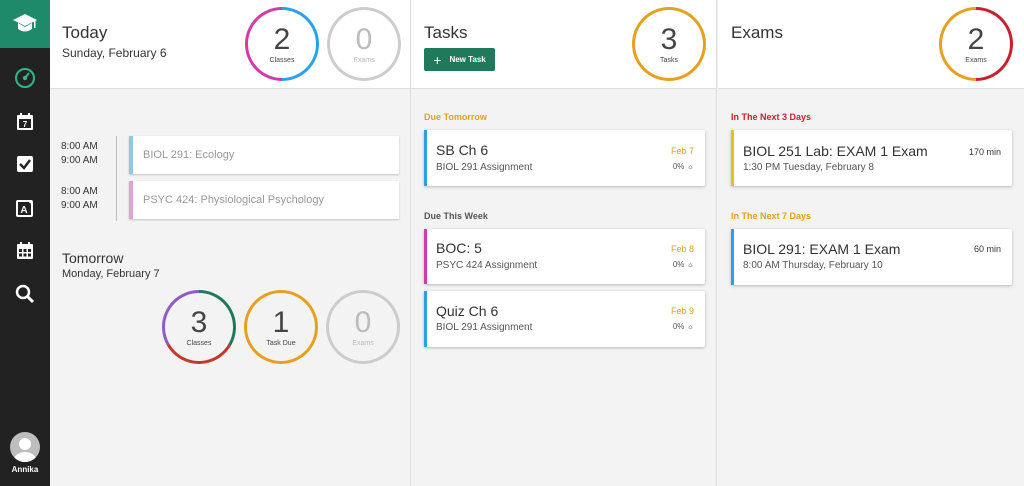  What do you see at coordinates (564, 319) in the screenshot?
I see `task-card: Quiz Ch 6 BIOL 291 Assignment Feb 9 0% ☼` at bounding box center [564, 319].